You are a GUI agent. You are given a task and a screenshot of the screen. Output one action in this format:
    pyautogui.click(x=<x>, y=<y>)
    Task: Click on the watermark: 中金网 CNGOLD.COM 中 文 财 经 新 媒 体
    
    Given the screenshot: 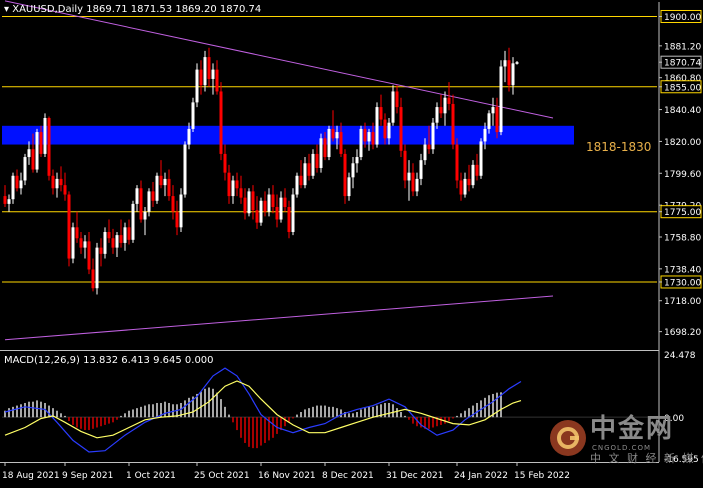 What is the action you would take?
    pyautogui.click(x=625, y=442)
    